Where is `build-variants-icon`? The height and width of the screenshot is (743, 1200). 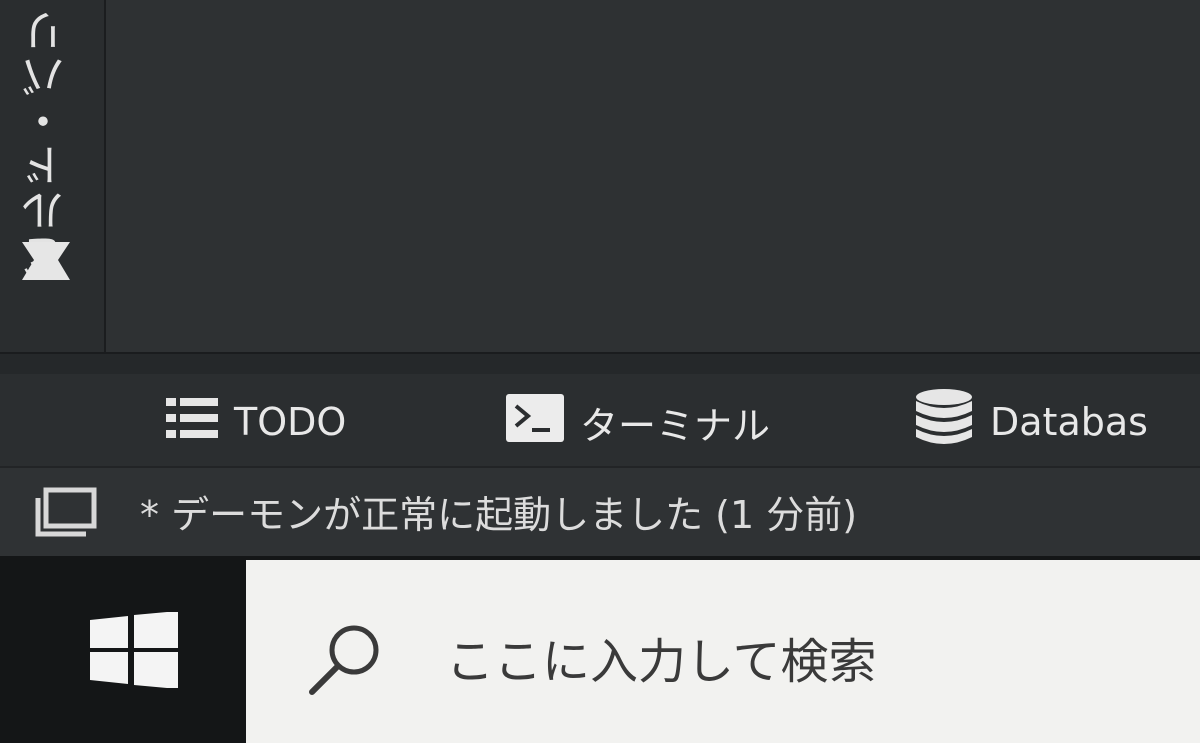 build-variants-icon is located at coordinates (46, 263).